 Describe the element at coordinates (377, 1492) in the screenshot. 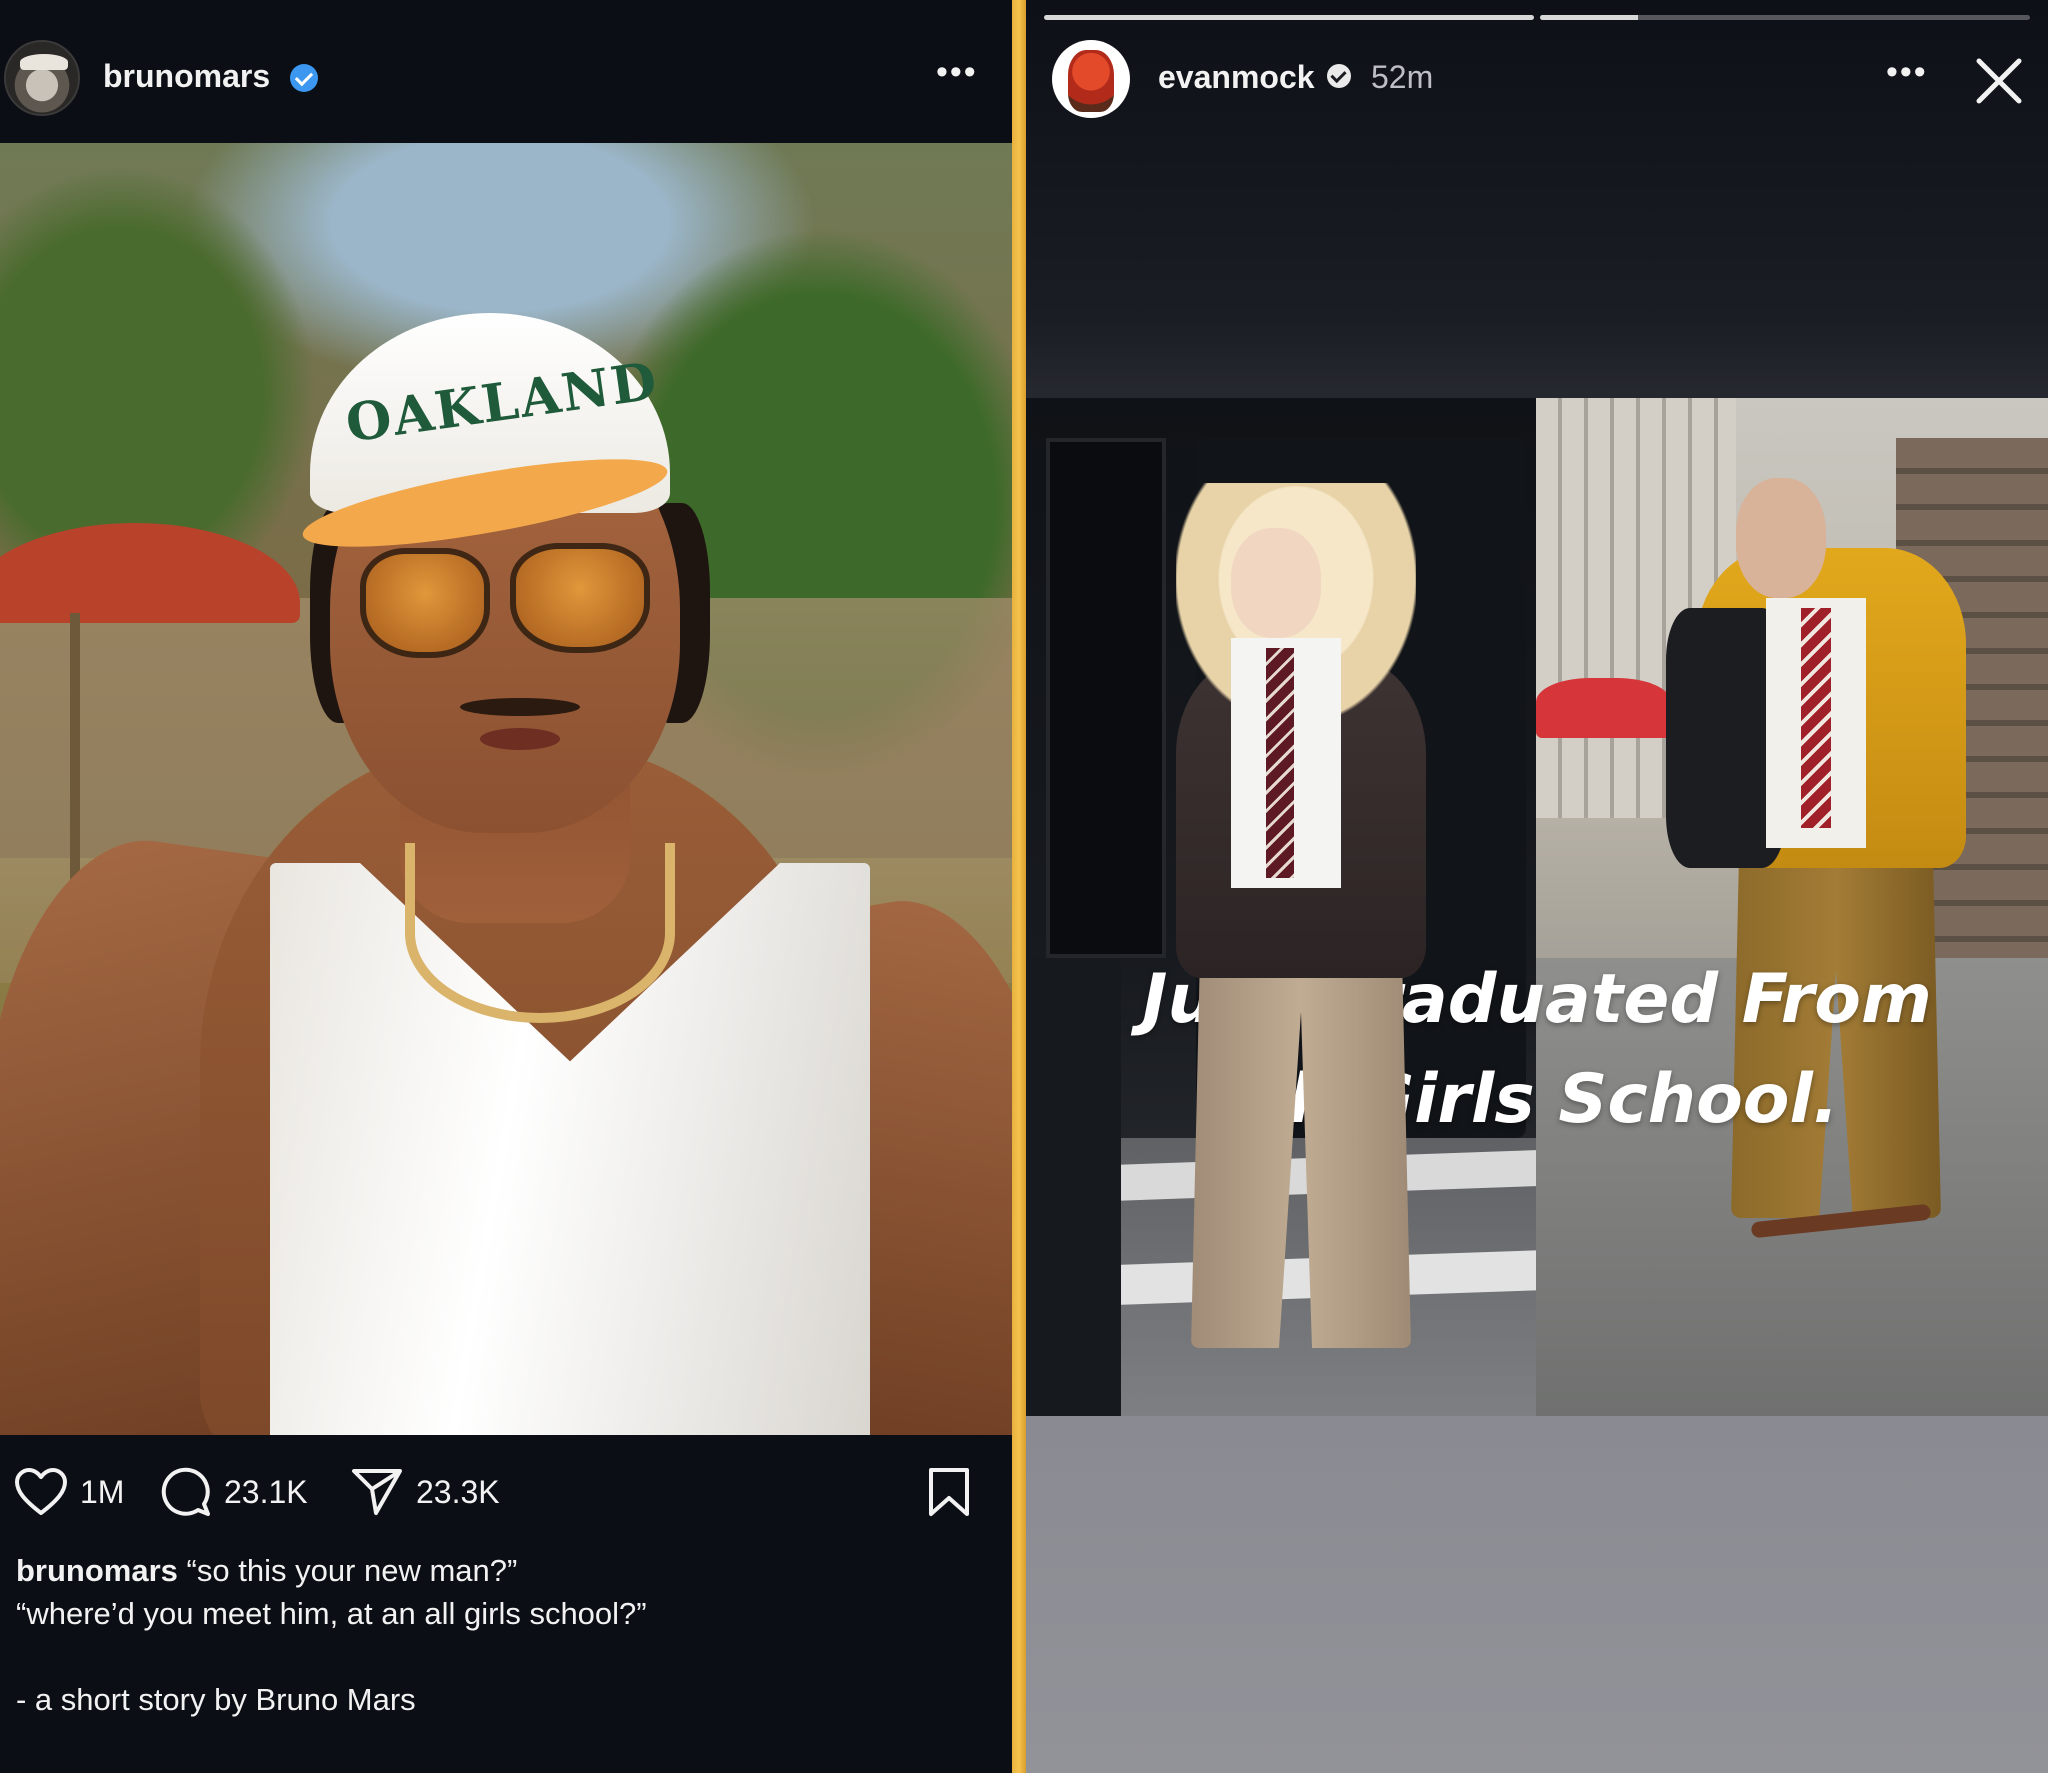

I see `share-icon` at that location.